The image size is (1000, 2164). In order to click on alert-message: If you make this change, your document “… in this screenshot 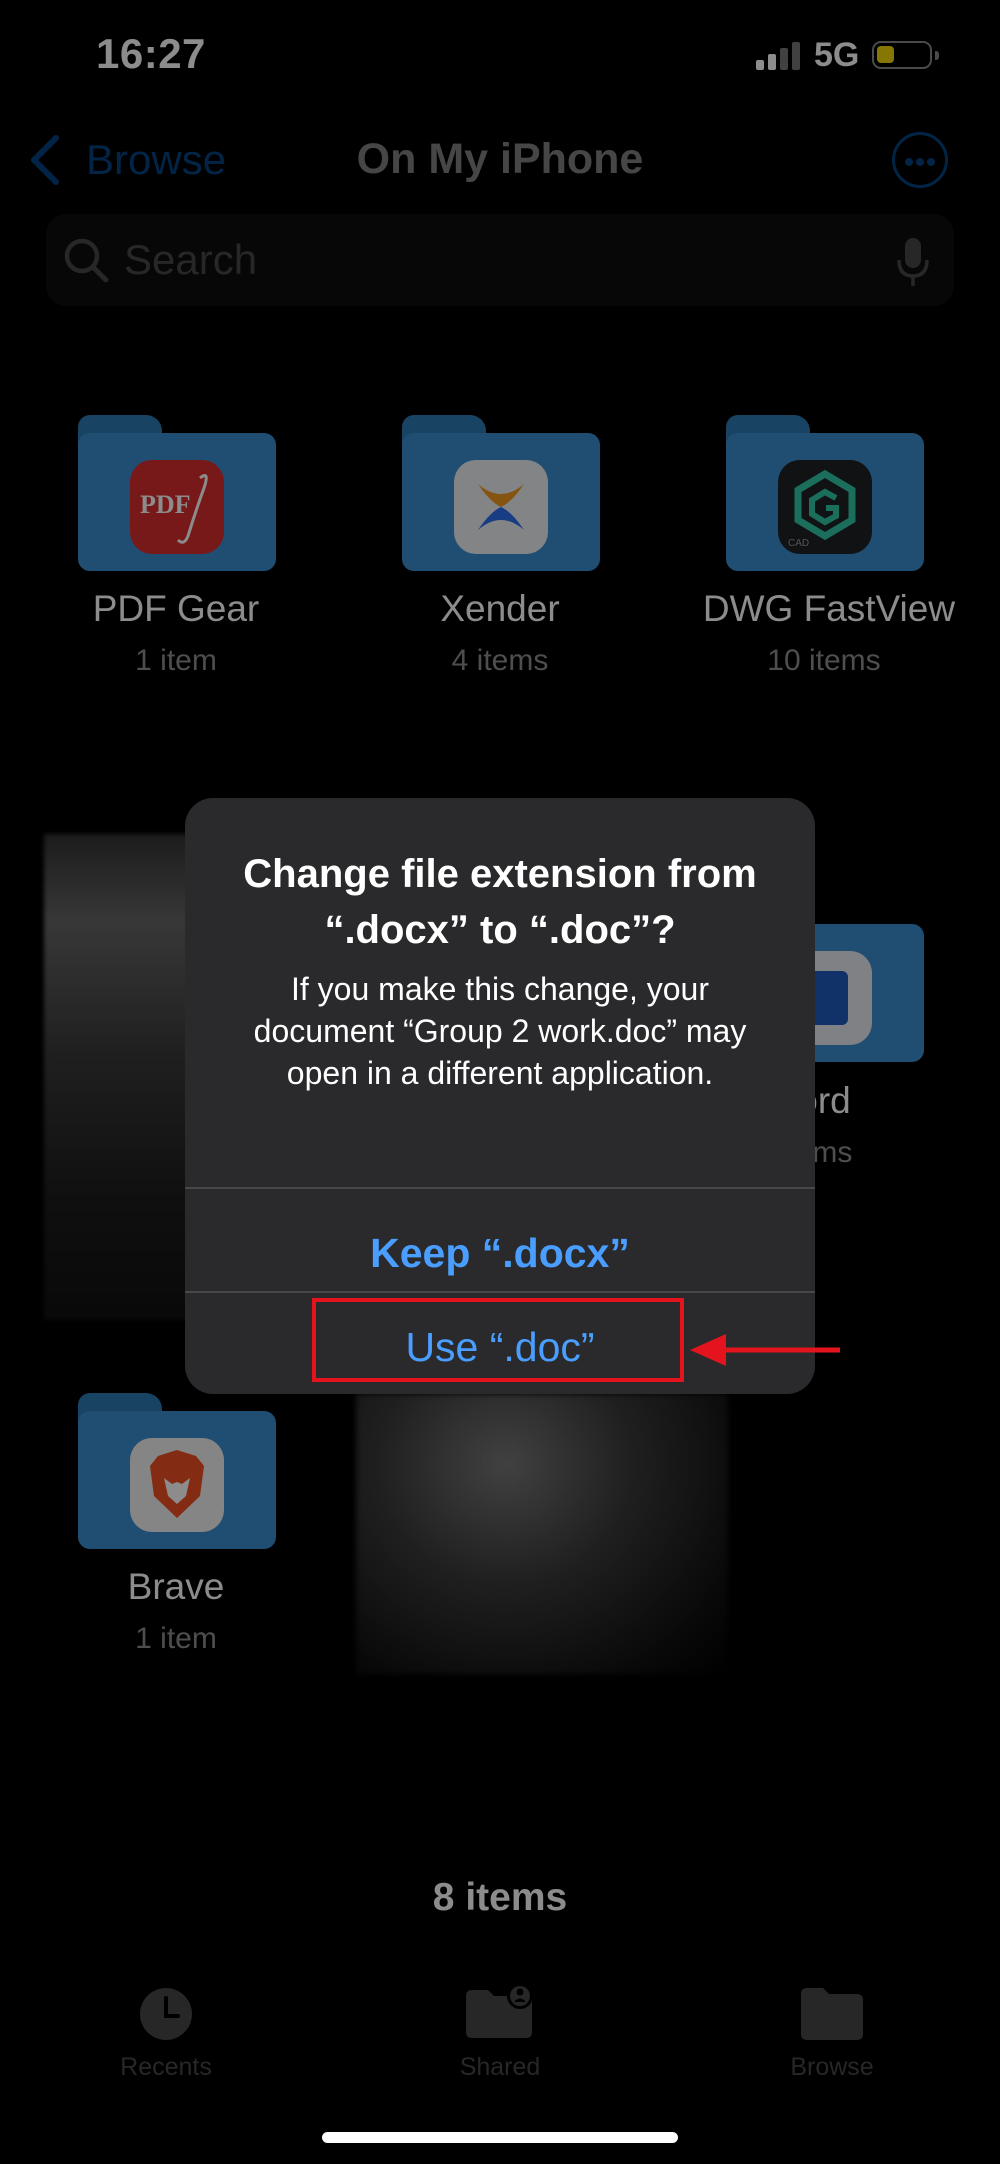, I will do `click(500, 1031)`.